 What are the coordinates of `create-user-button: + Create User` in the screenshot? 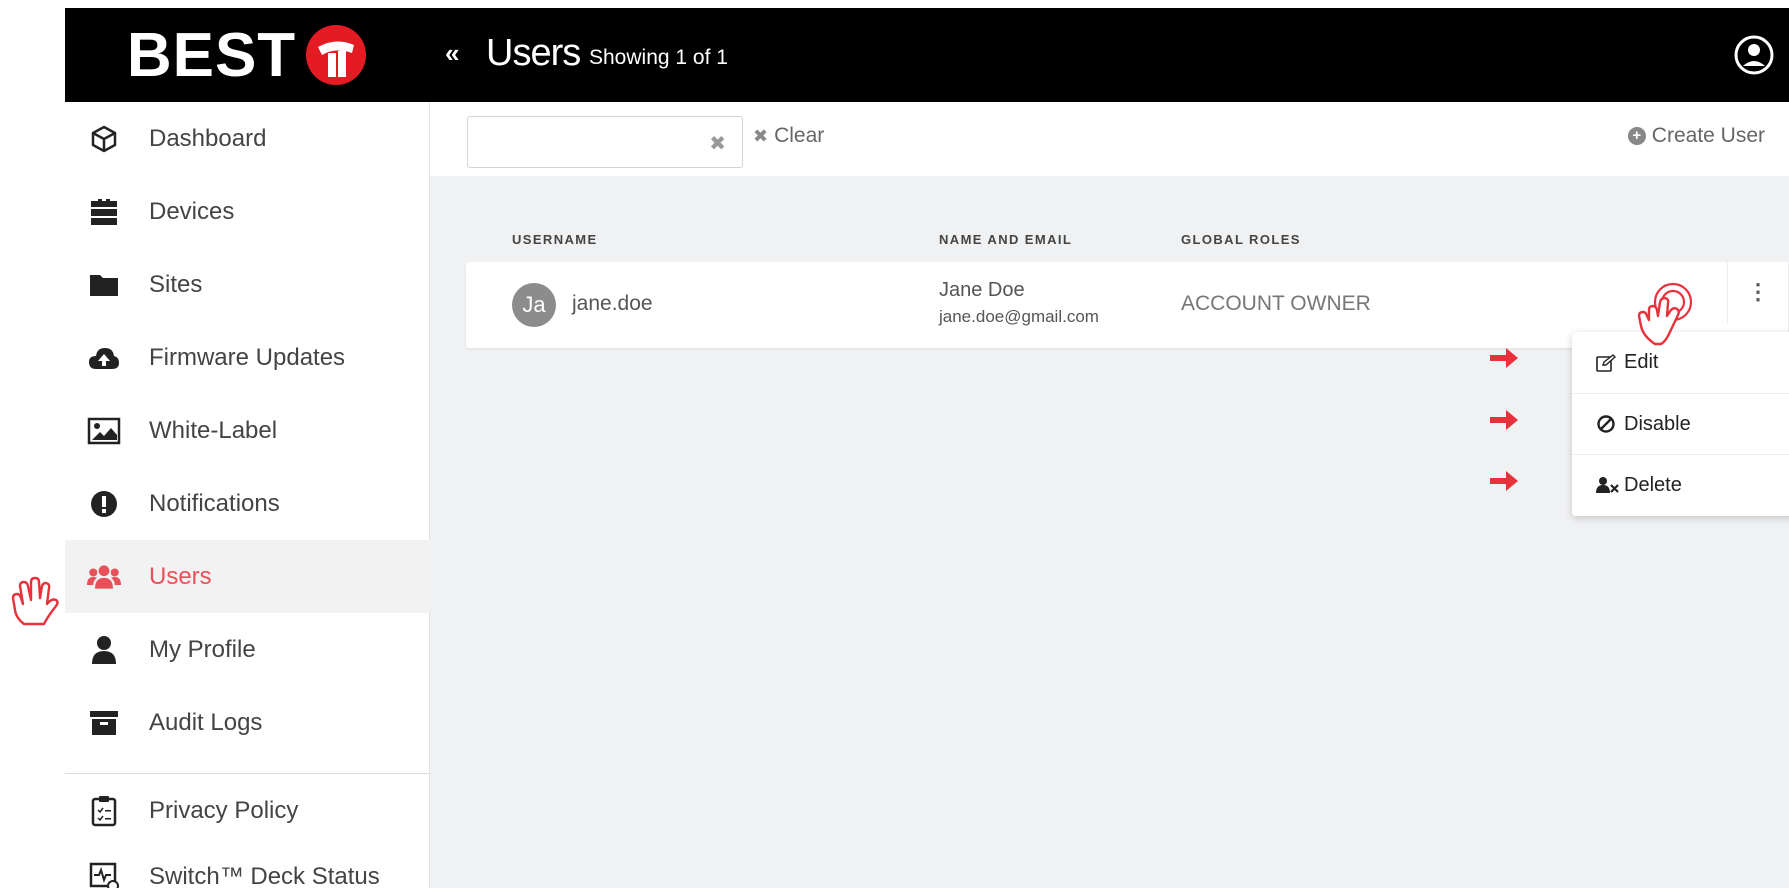 It's located at (1696, 136).